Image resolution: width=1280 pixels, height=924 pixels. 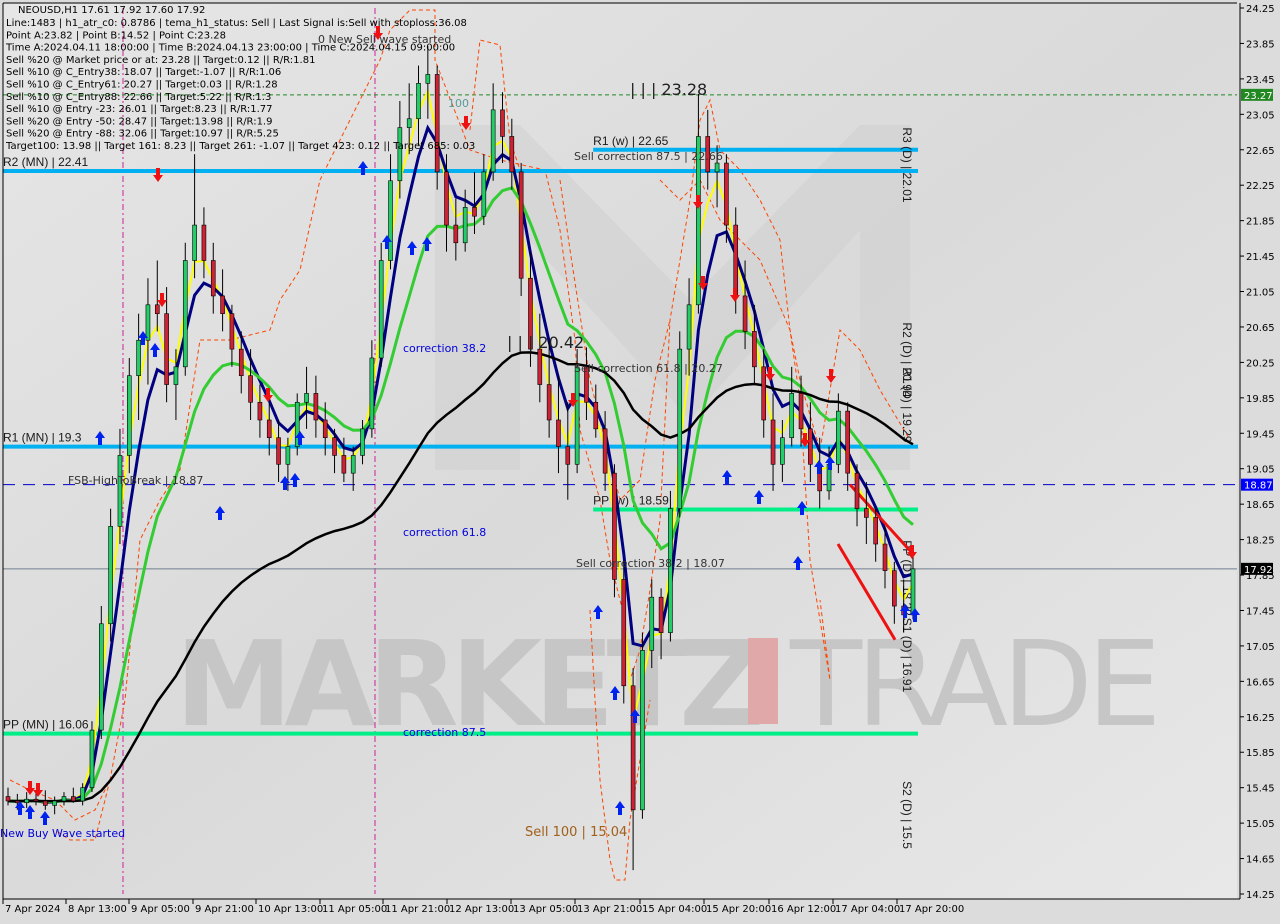 What do you see at coordinates (1258, 96) in the screenshot?
I see `price-tag-label: 23.27` at bounding box center [1258, 96].